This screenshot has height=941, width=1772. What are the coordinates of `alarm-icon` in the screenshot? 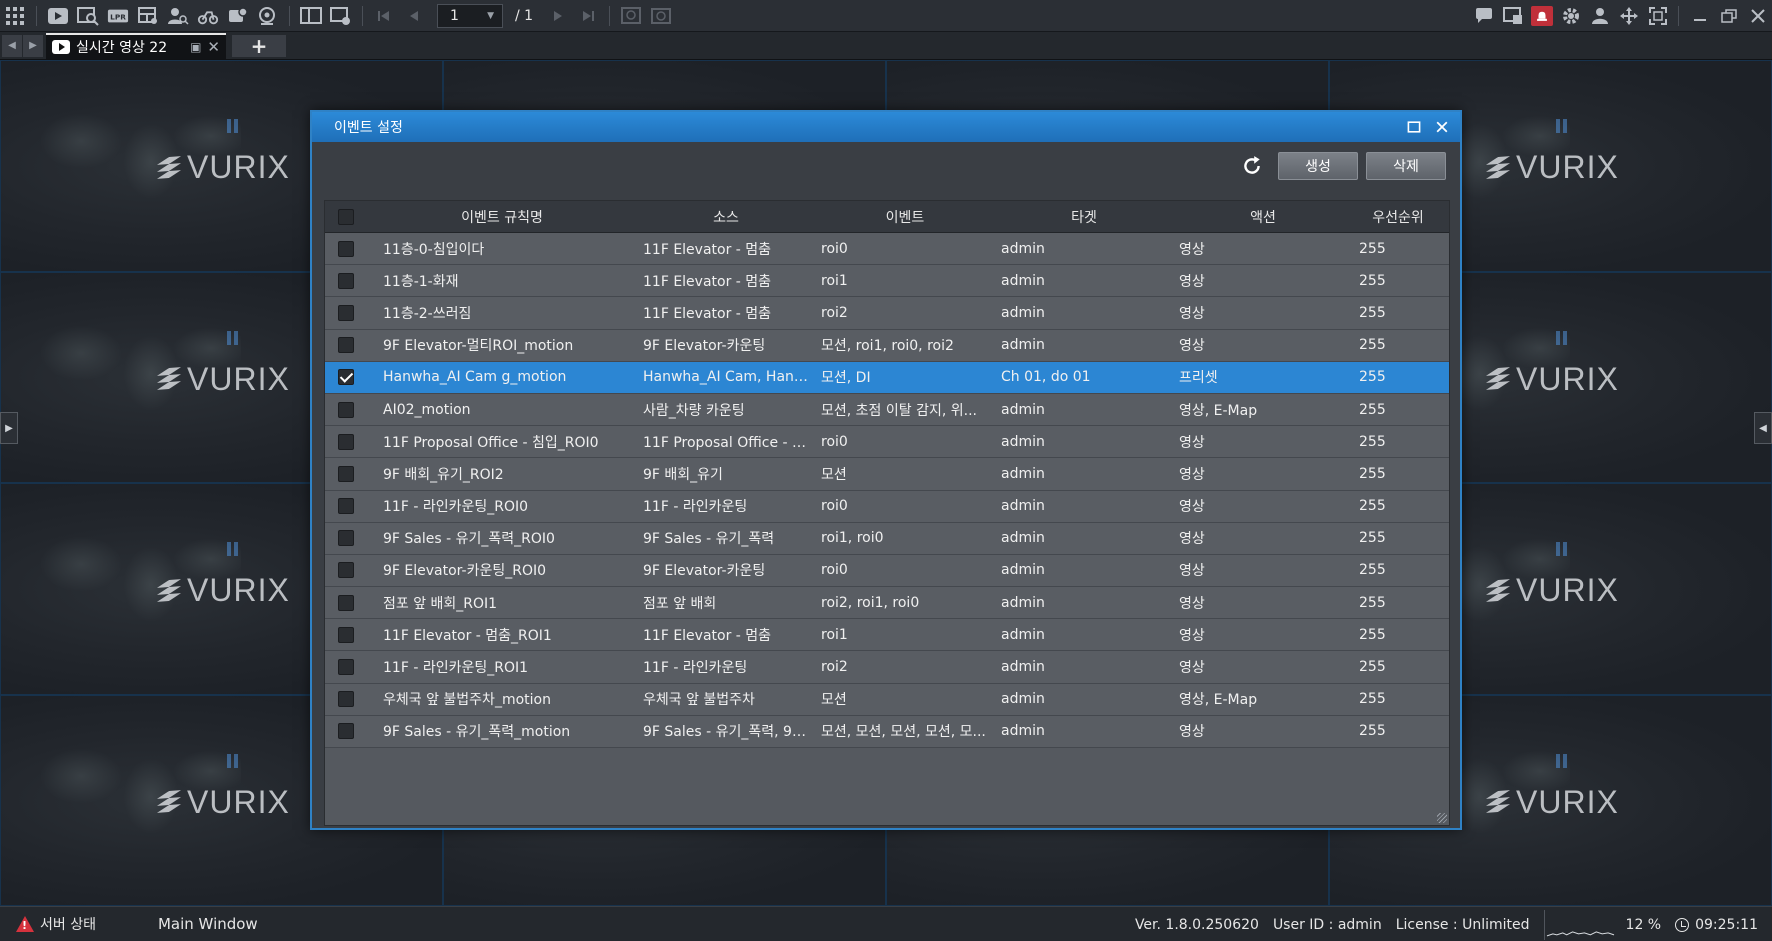 It's located at (1541, 16).